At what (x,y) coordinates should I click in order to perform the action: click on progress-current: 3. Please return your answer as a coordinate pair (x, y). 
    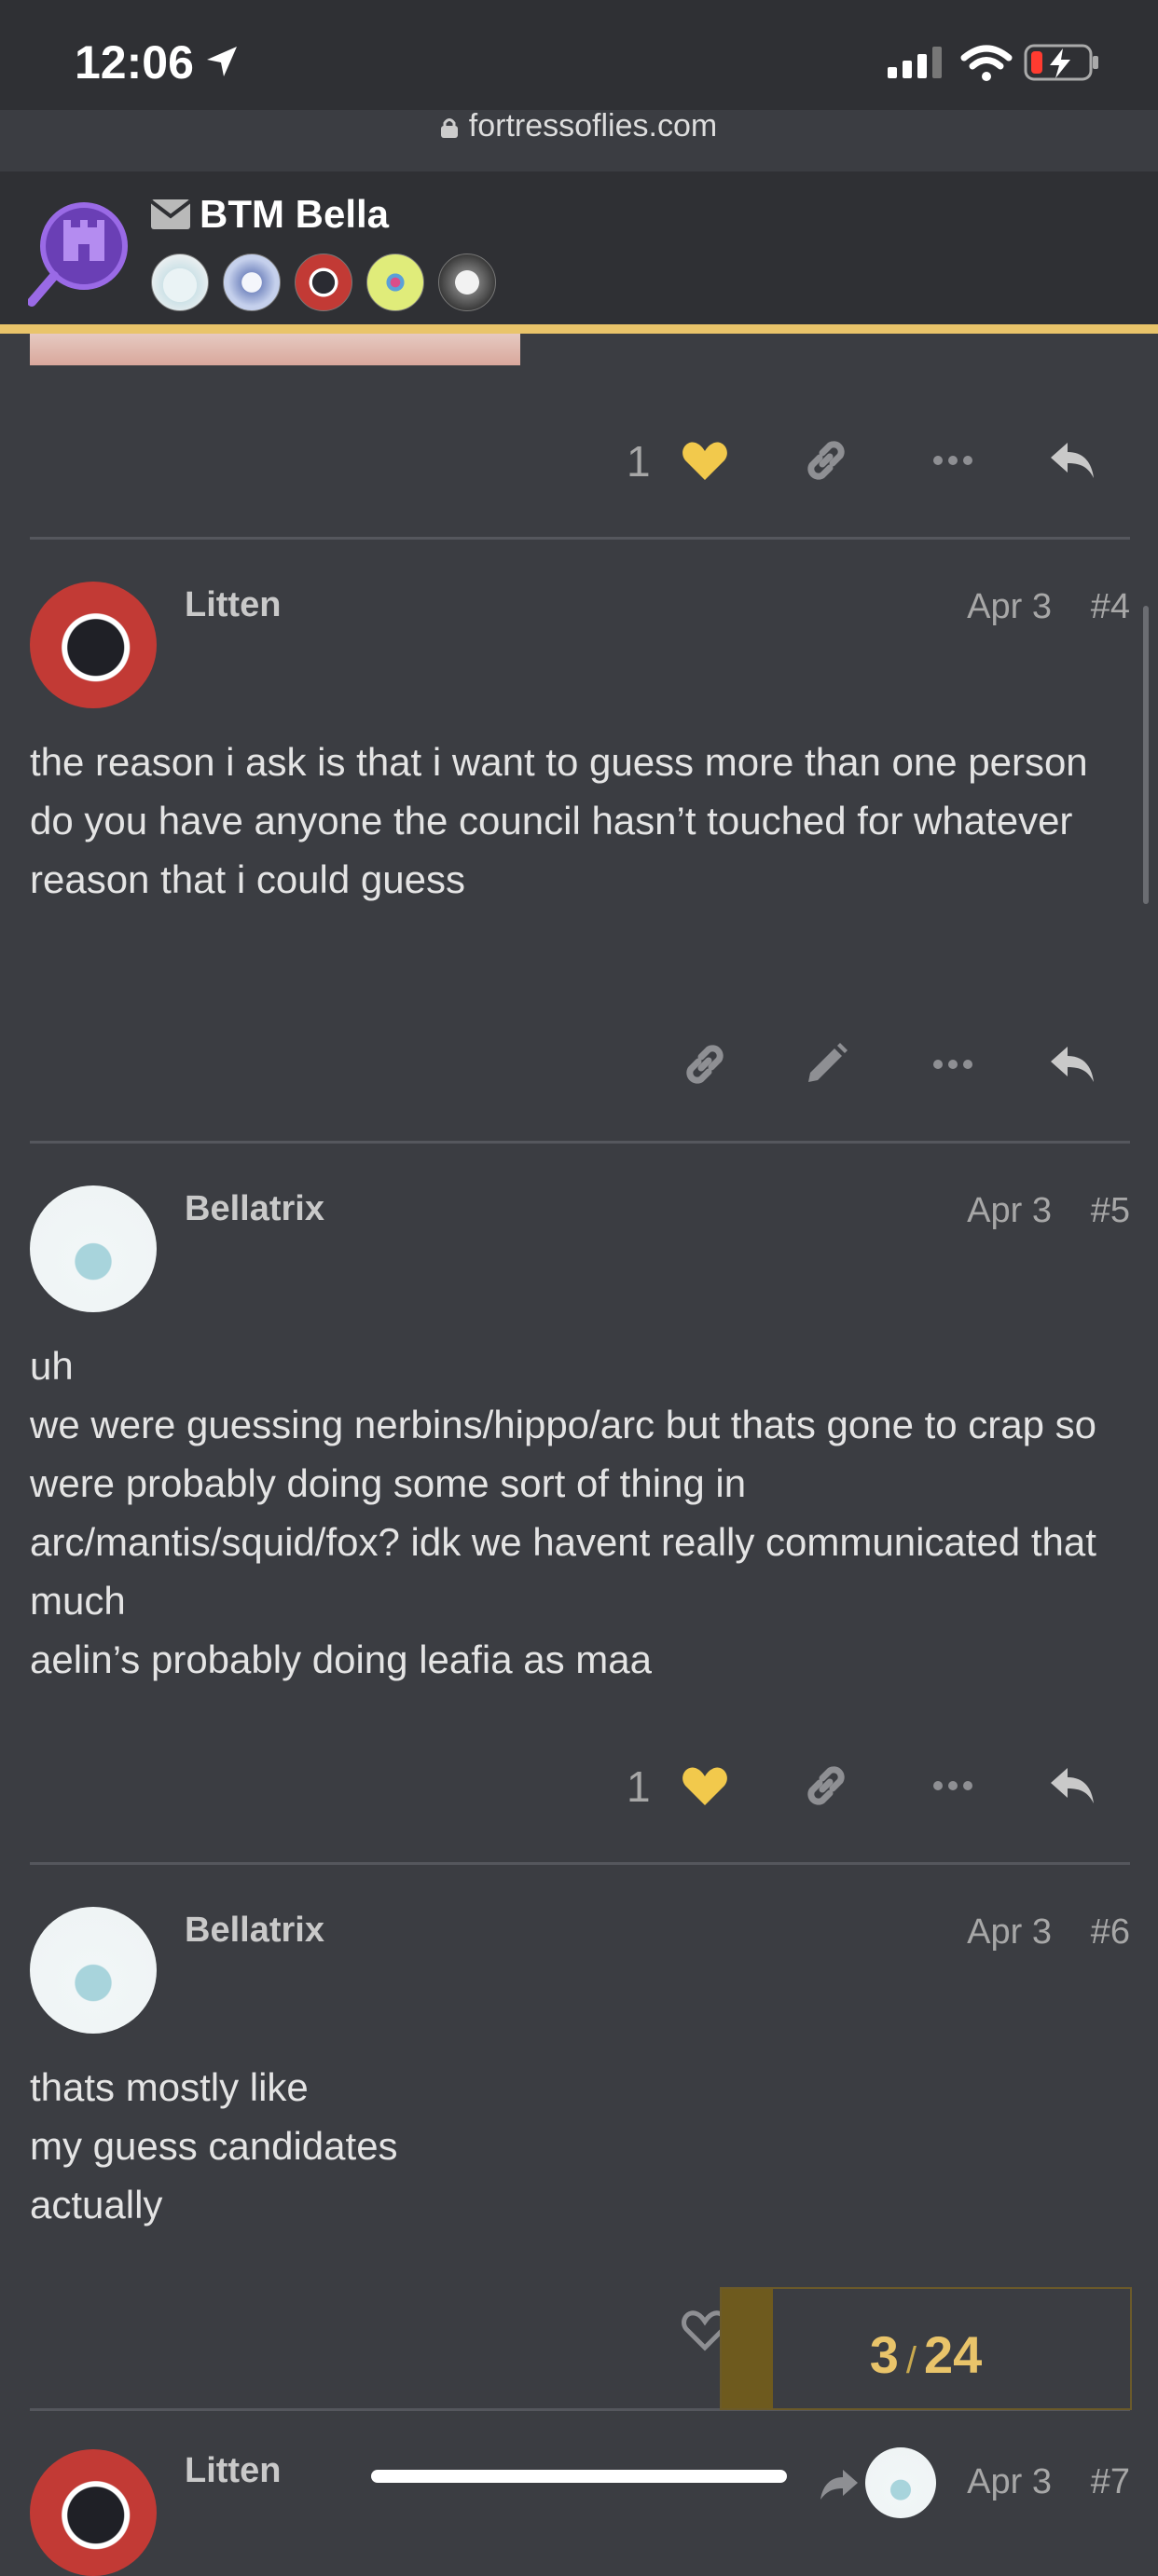
    Looking at the image, I should click on (884, 2354).